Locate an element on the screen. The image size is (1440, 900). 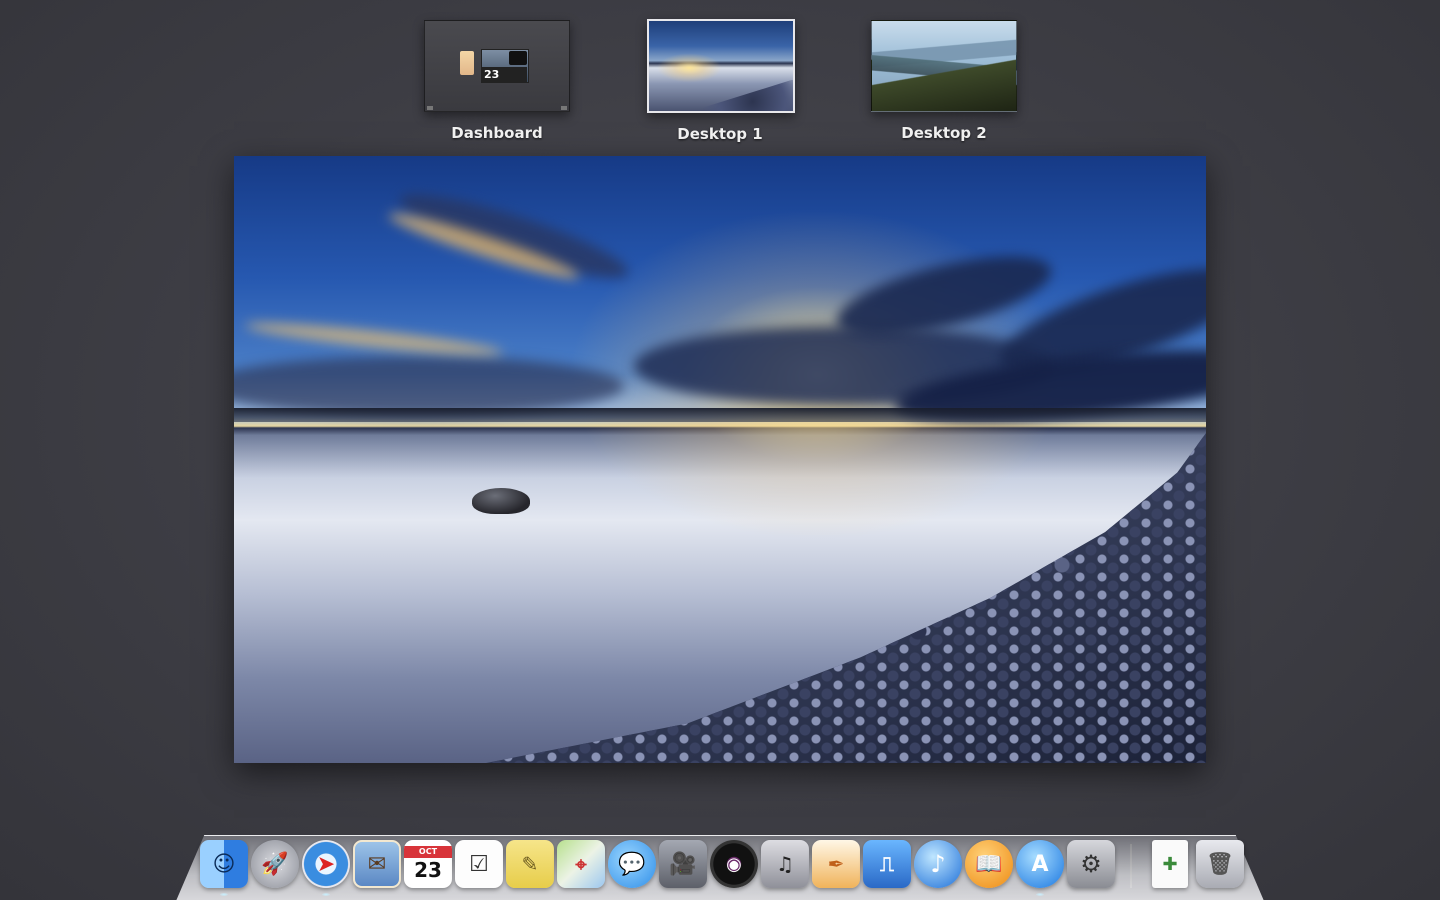
app-store-icon: A is located at coordinates (1040, 864).